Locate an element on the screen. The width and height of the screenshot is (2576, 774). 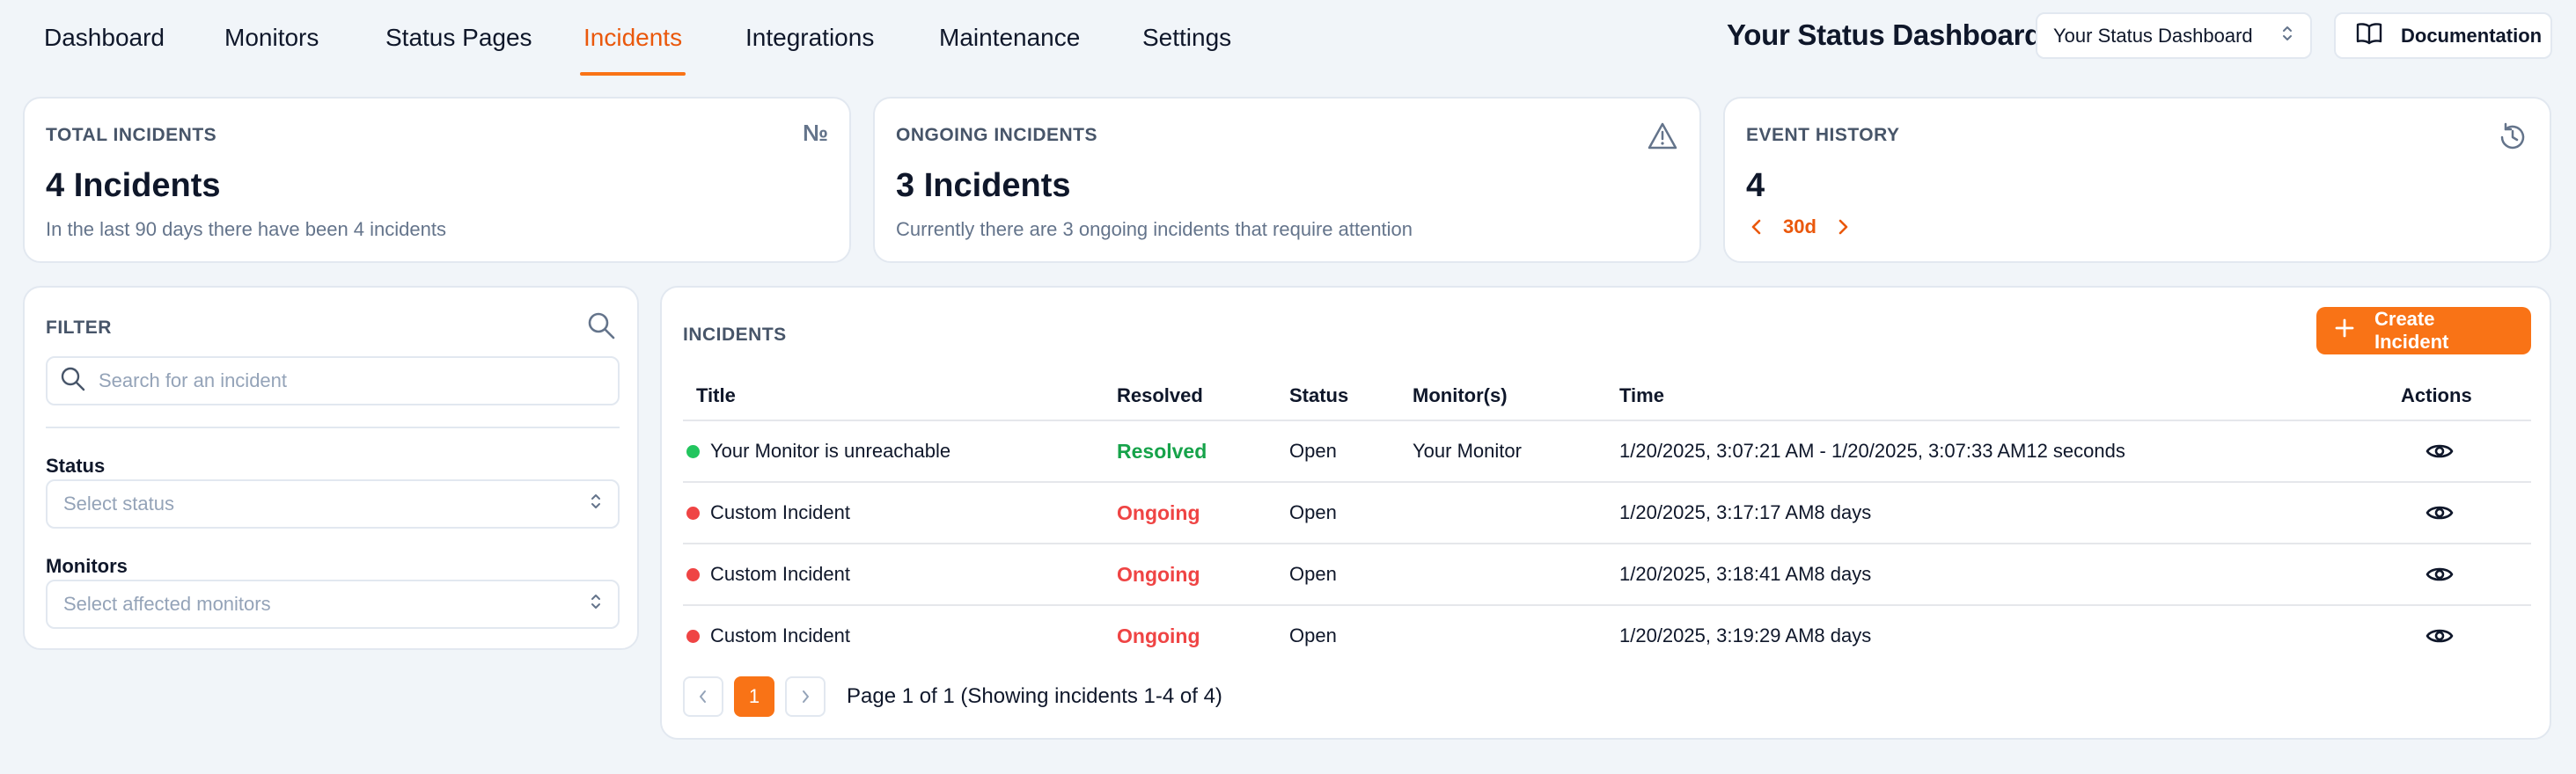
pagination-info: Page 1 of 1 (Showing incidents 1-4 of 4) is located at coordinates (1034, 696).